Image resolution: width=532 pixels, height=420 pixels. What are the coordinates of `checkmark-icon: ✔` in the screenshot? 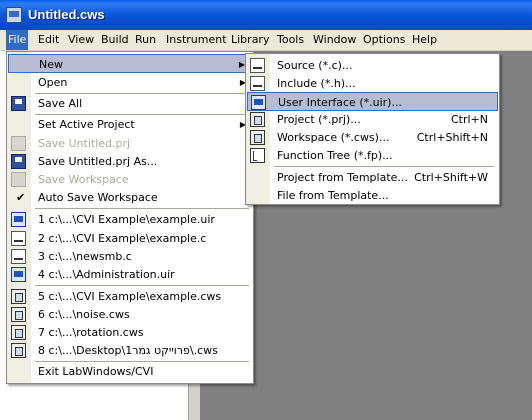 It's located at (21, 197).